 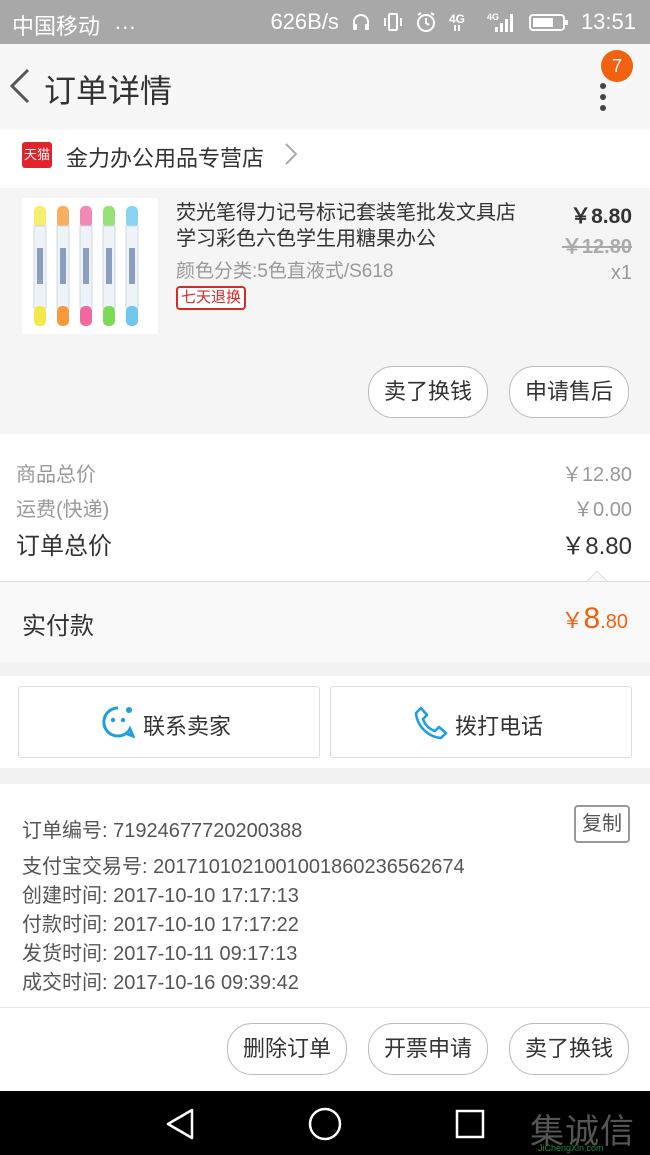 What do you see at coordinates (85, 867) in the screenshot?
I see `alipay-number-label: 支付宝交易号:` at bounding box center [85, 867].